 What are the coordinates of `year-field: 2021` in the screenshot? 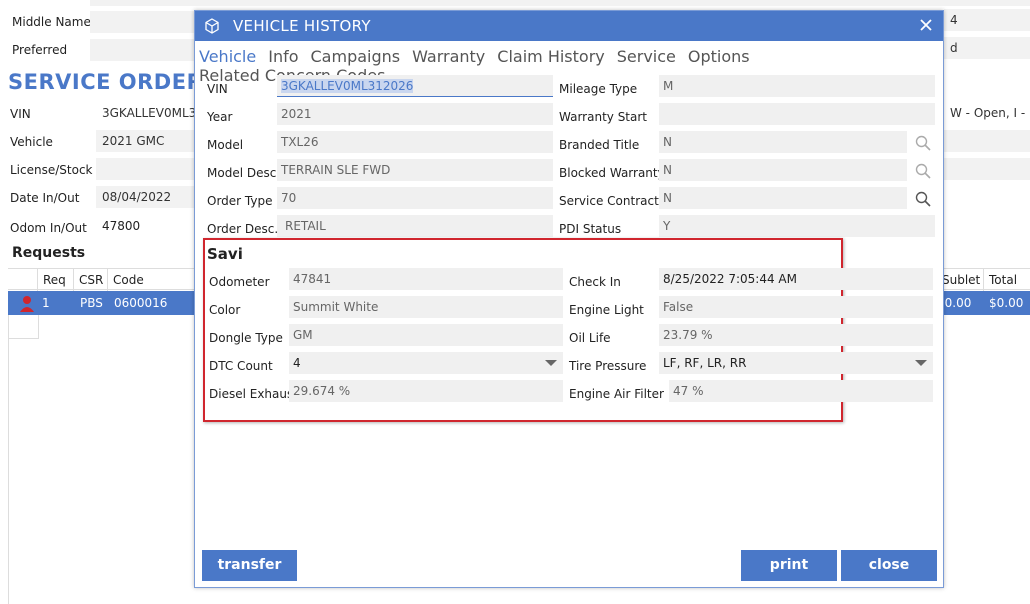 It's located at (415, 114).